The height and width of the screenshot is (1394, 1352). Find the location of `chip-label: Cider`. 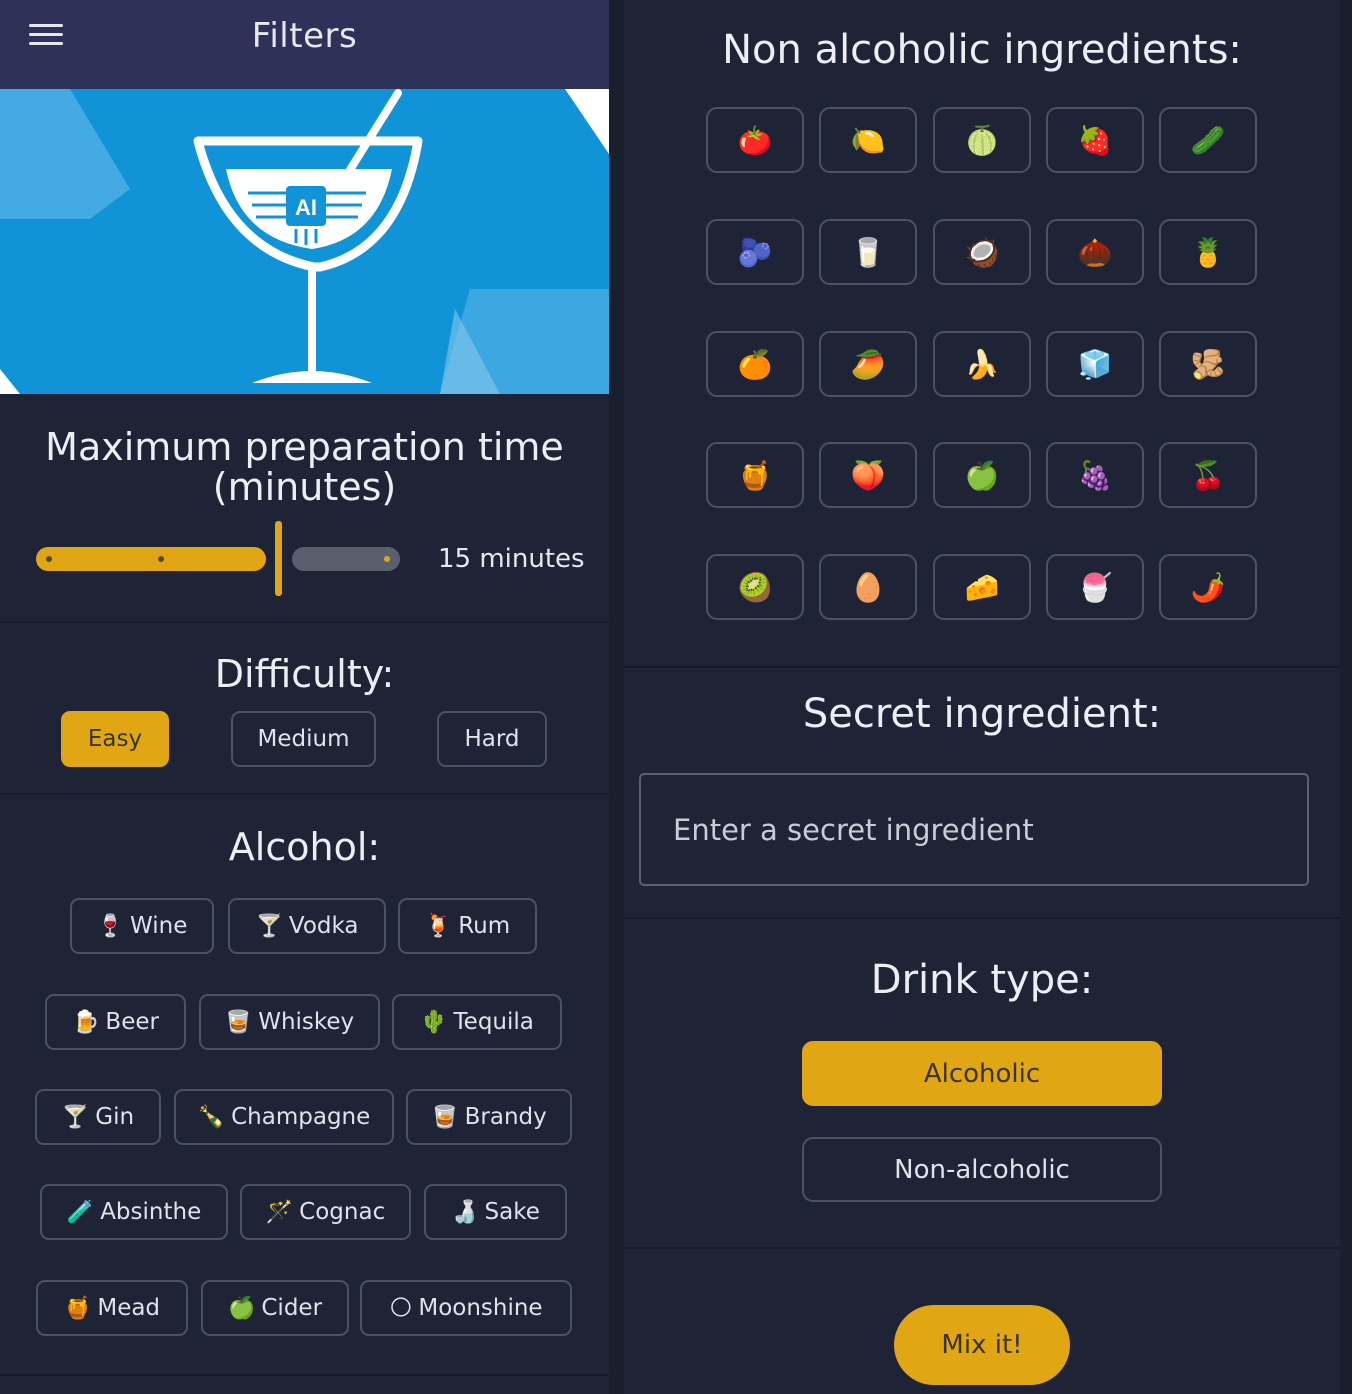

chip-label: Cider is located at coordinates (292, 1308).